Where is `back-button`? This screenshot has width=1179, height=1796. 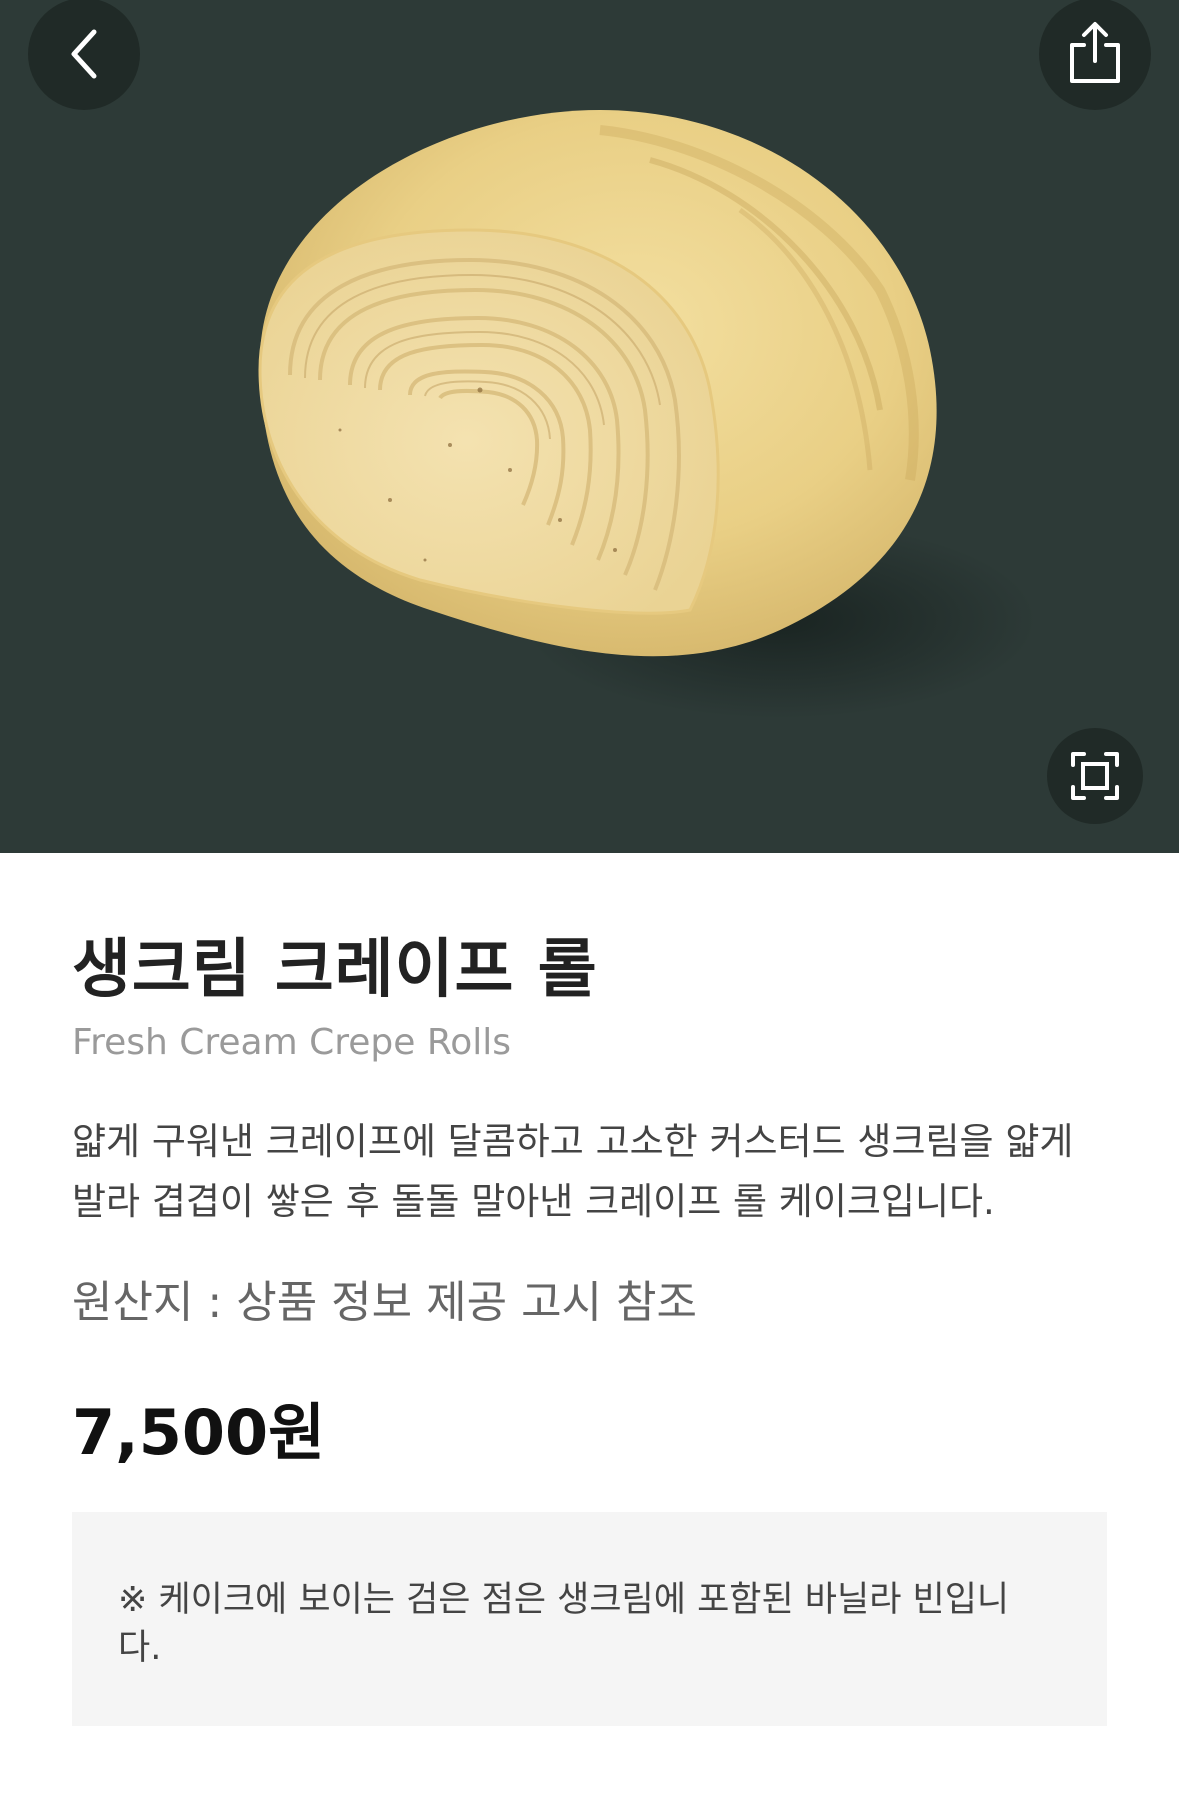
back-button is located at coordinates (84, 55).